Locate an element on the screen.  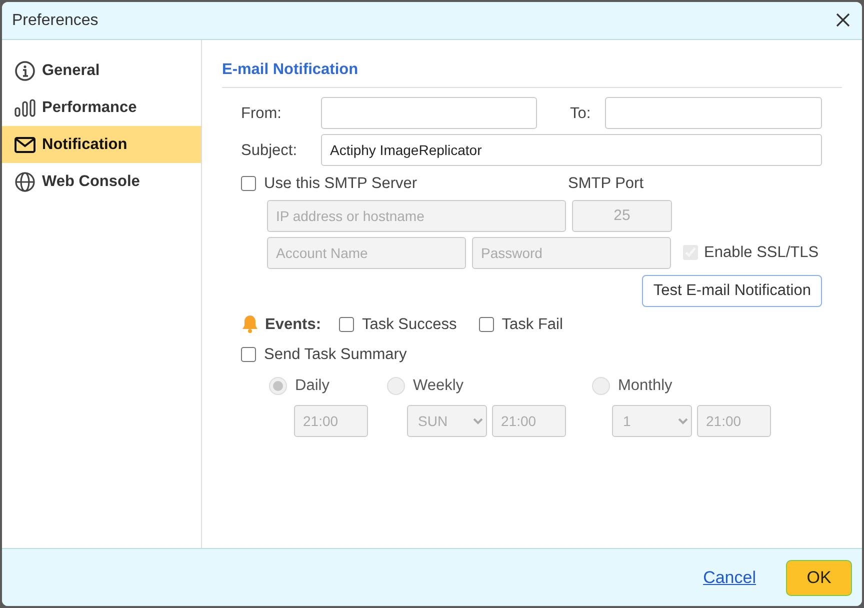
radio-label: Monthly is located at coordinates (645, 386).